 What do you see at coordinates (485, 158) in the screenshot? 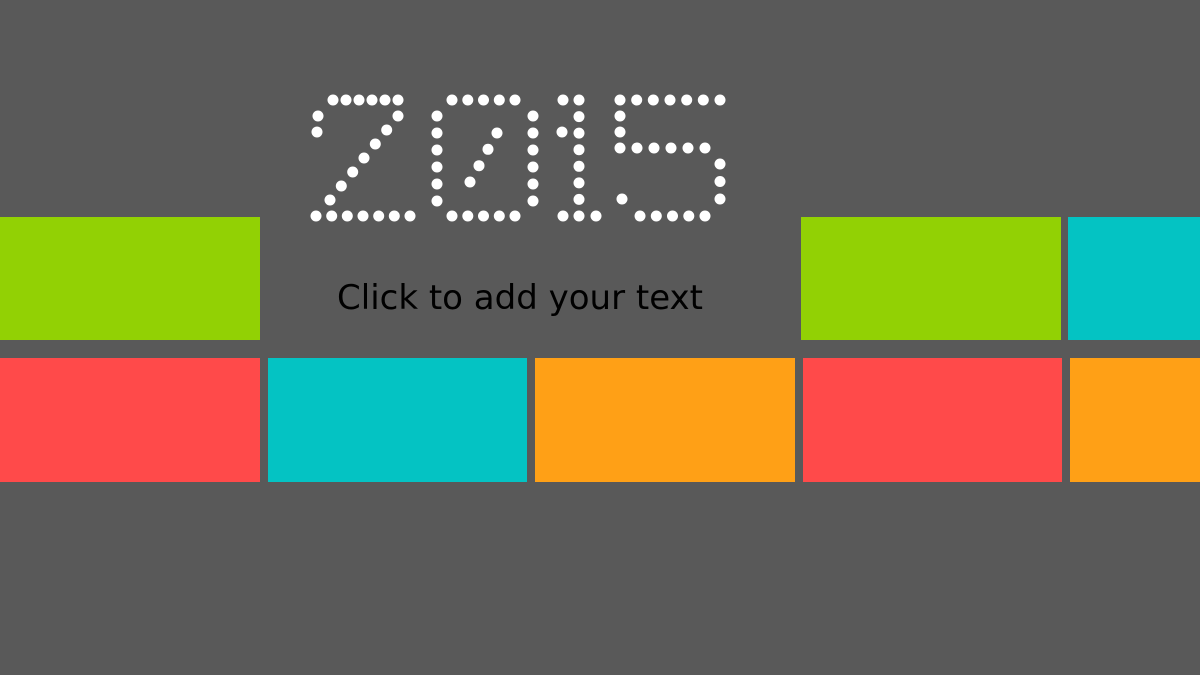
I see `digit-zero` at bounding box center [485, 158].